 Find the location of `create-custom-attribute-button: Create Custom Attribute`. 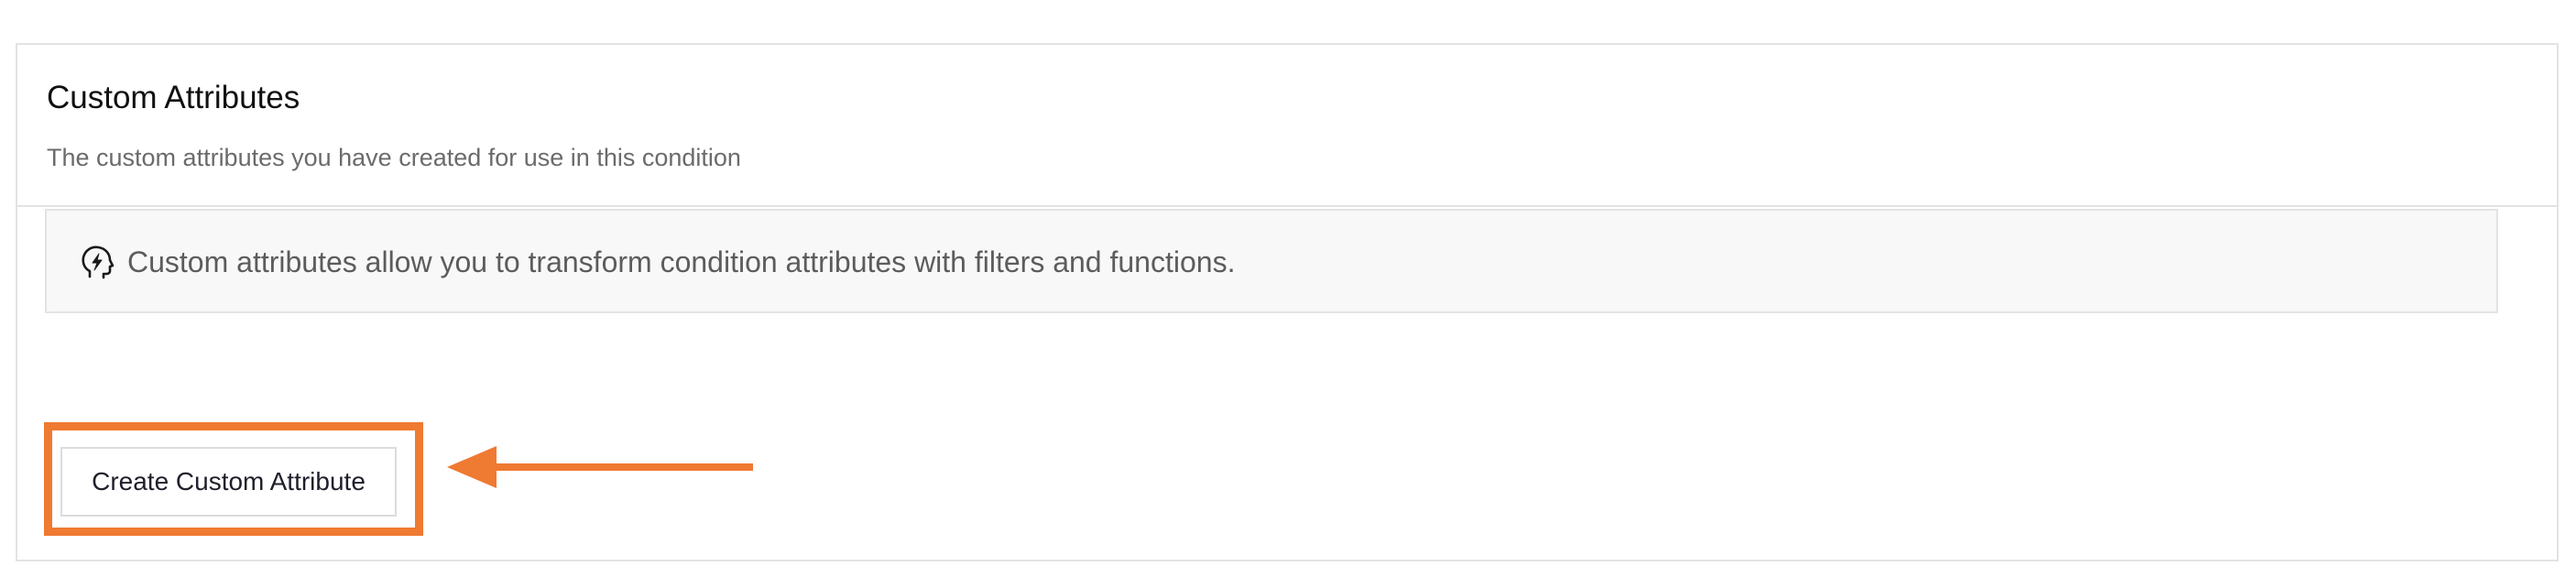

create-custom-attribute-button: Create Custom Attribute is located at coordinates (229, 482).